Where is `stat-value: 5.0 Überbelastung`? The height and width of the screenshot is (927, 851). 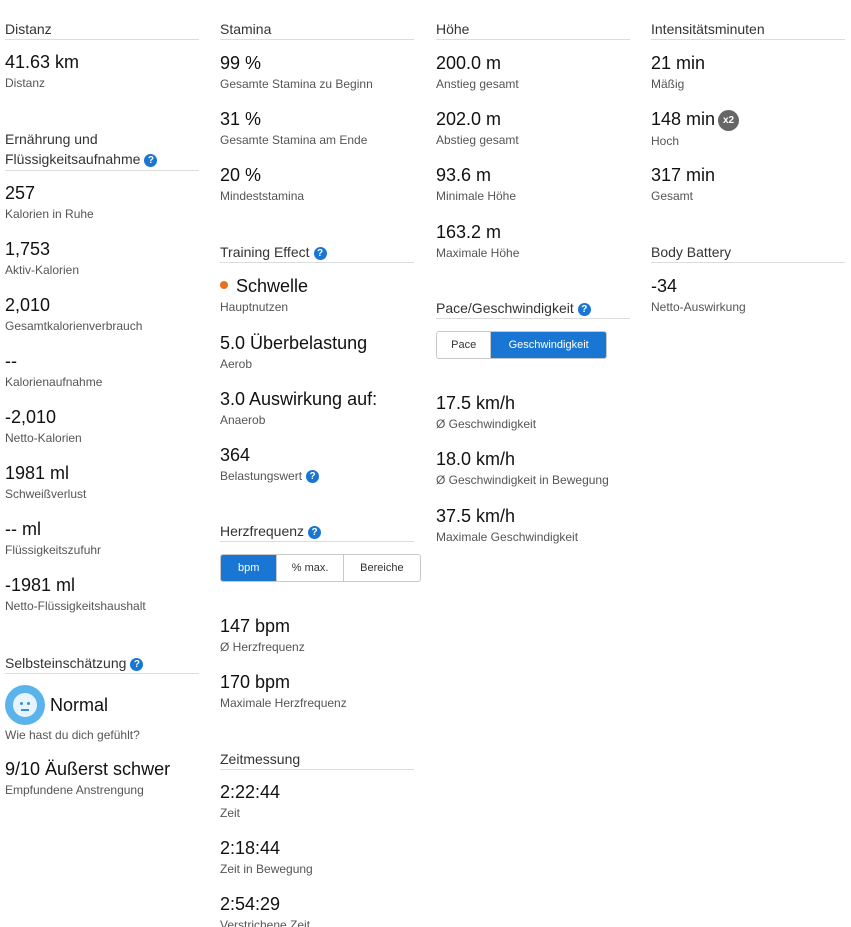
stat-value: 5.0 Überbelastung is located at coordinates (294, 343).